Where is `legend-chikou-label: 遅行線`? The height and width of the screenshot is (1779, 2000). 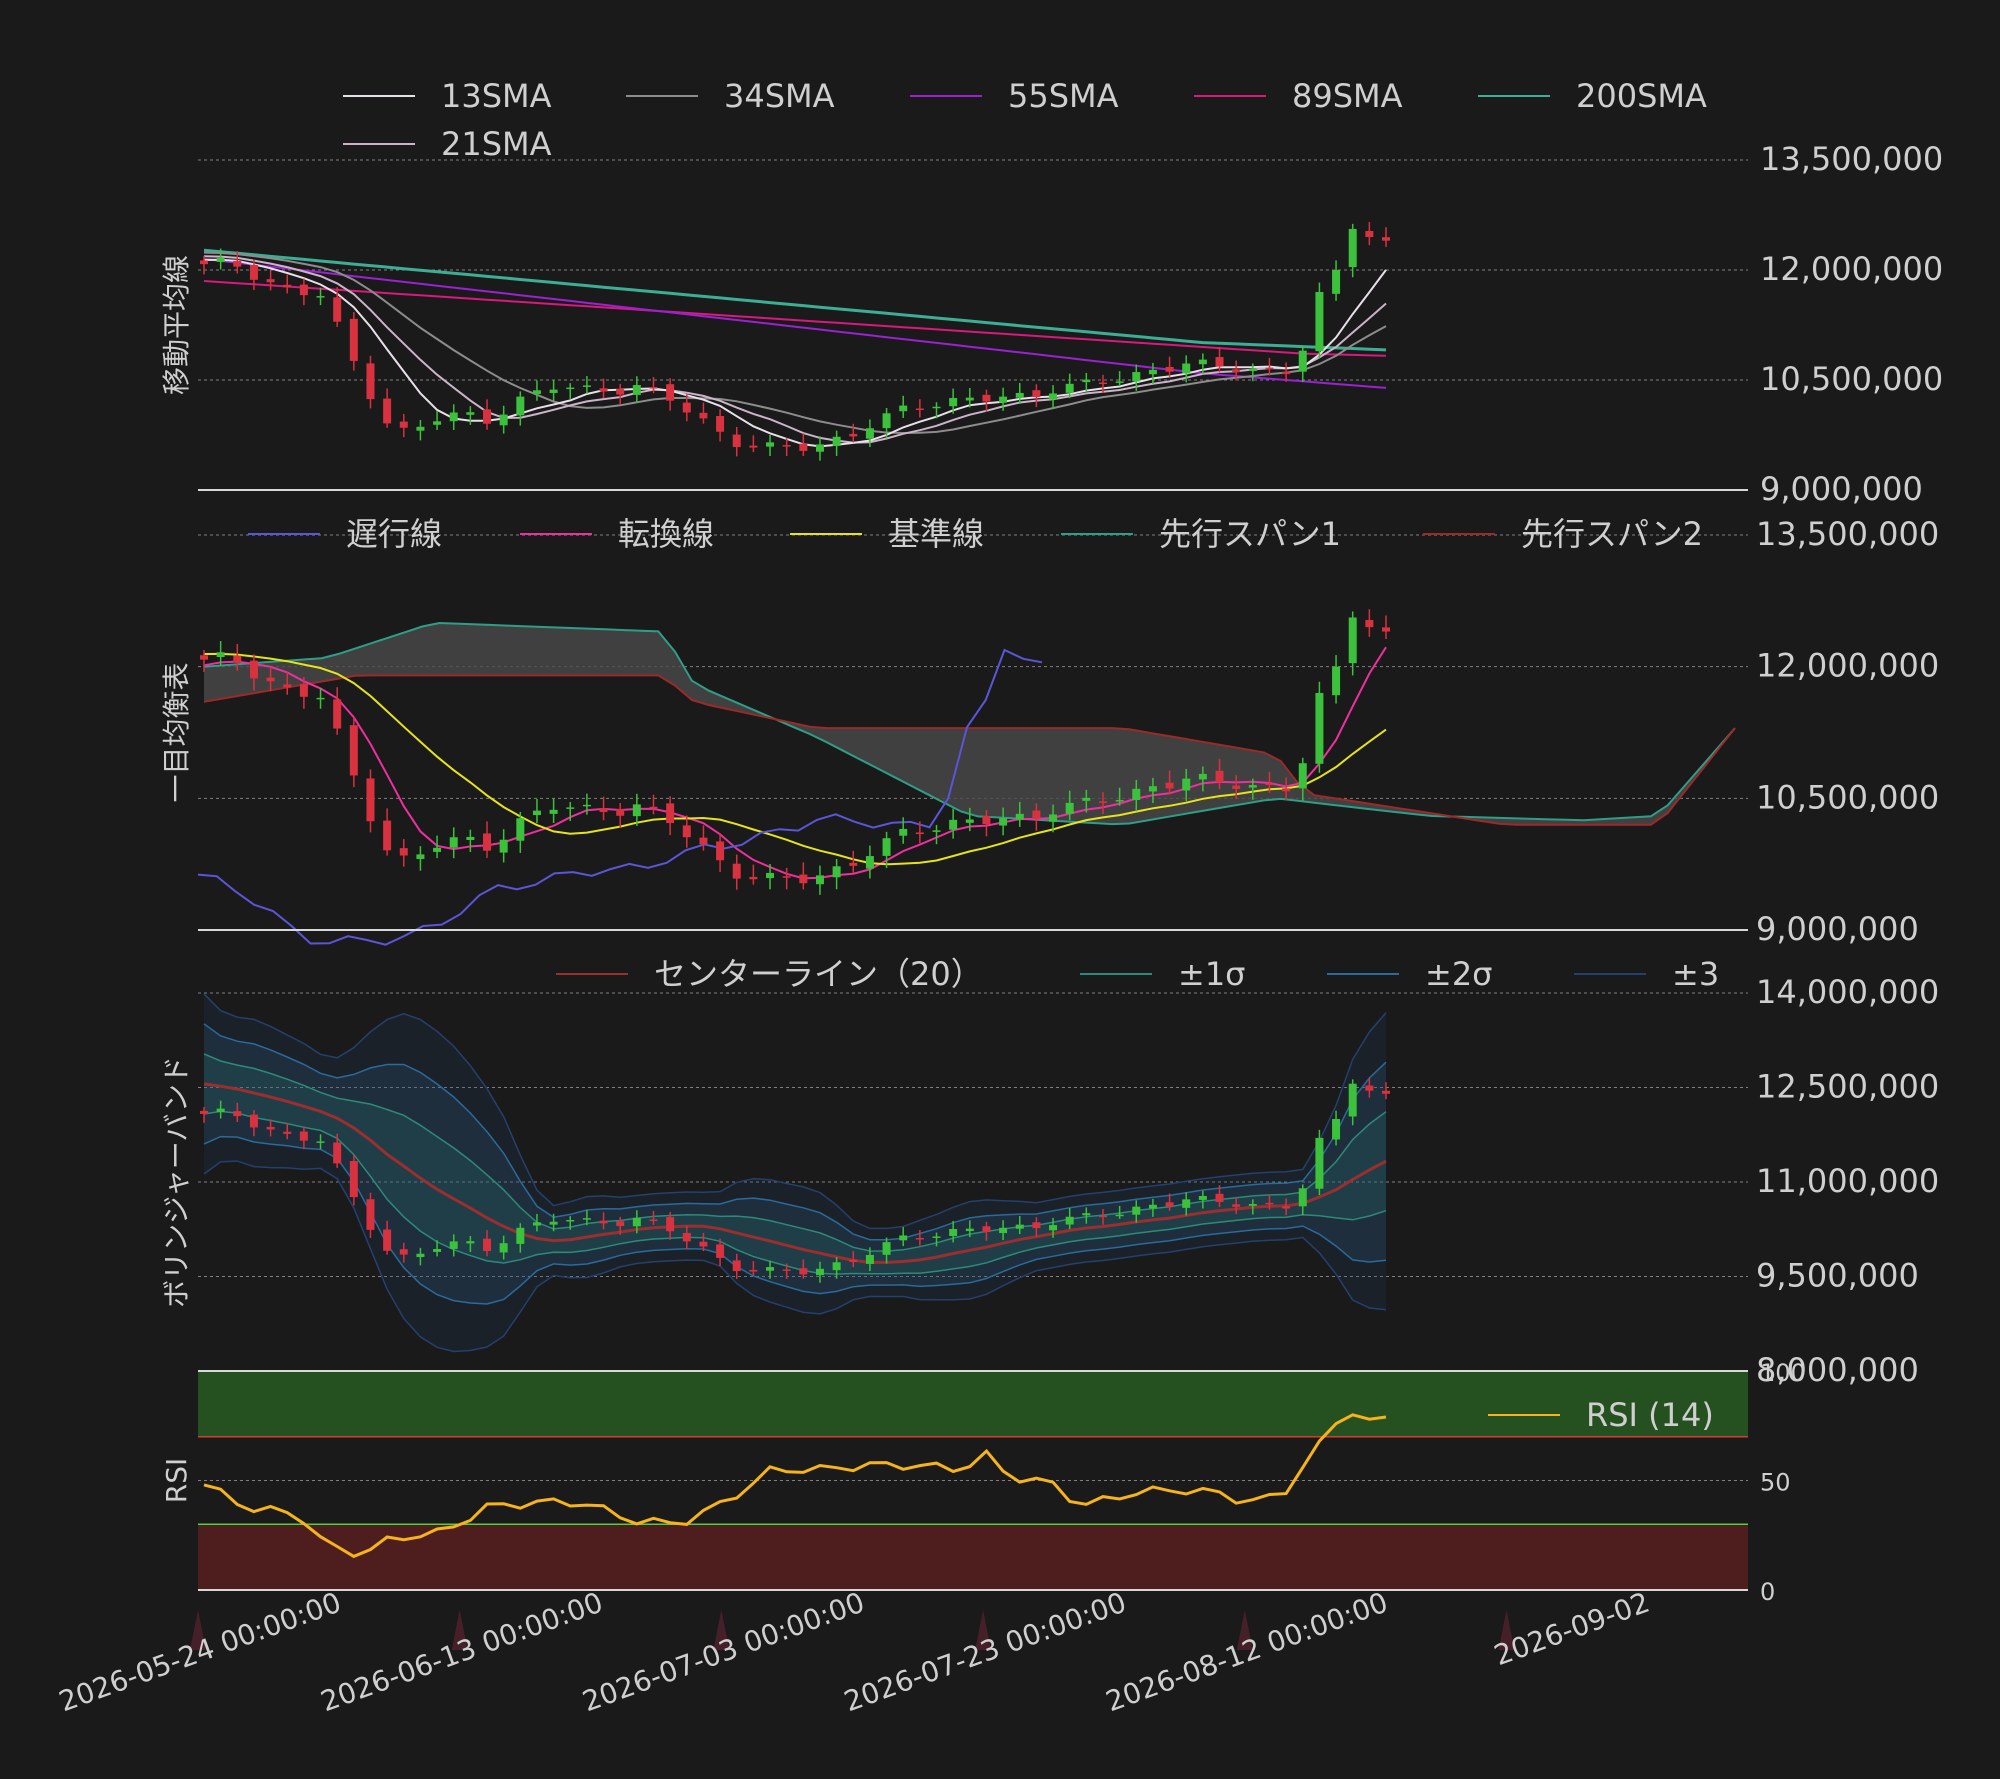
legend-chikou-label: 遅行線 is located at coordinates (394, 534).